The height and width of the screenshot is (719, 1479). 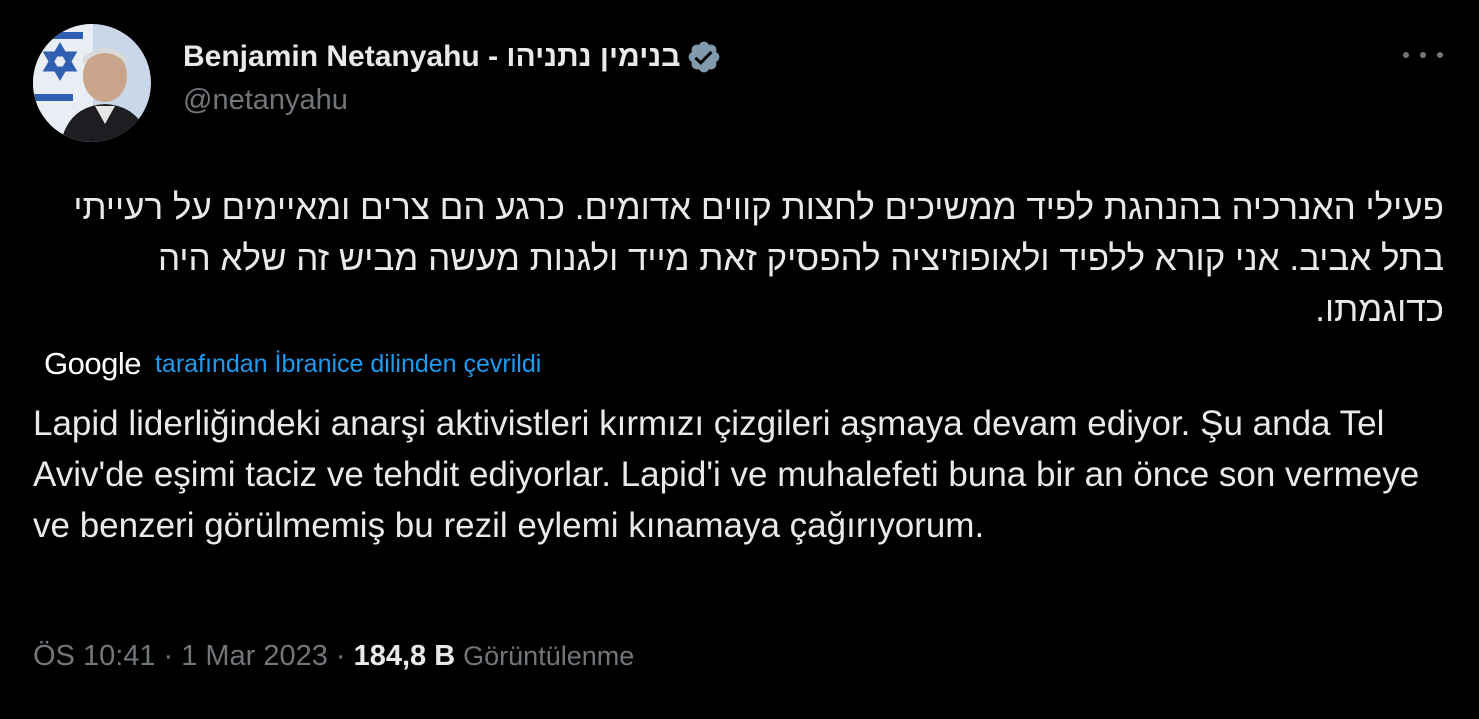 I want to click on avatar-image, so click(x=92, y=83).